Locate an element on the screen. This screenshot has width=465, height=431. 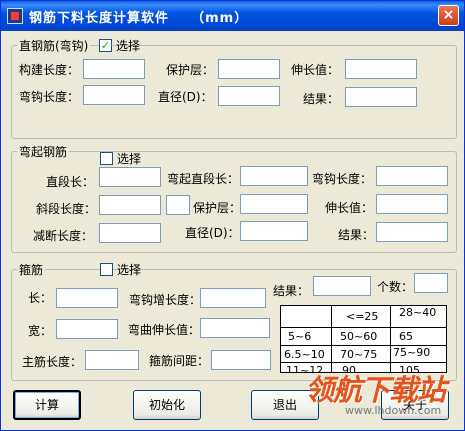
straight-cover-label: 保护层： is located at coordinates (190, 70).